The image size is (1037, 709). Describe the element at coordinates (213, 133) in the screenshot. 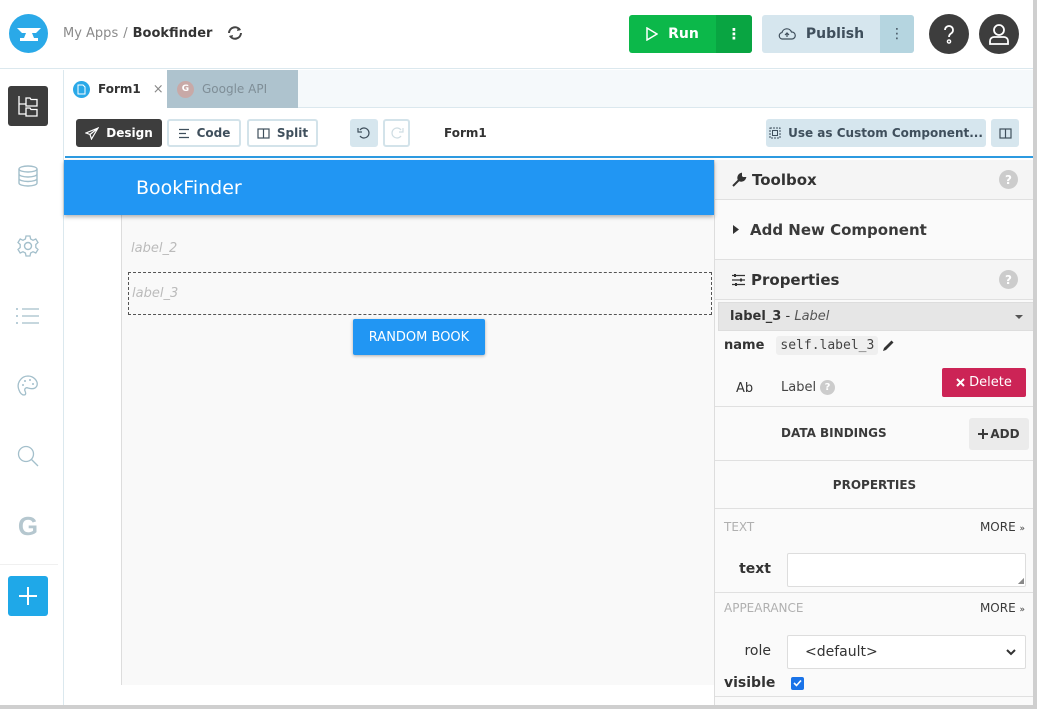

I see `code-label: Code` at that location.